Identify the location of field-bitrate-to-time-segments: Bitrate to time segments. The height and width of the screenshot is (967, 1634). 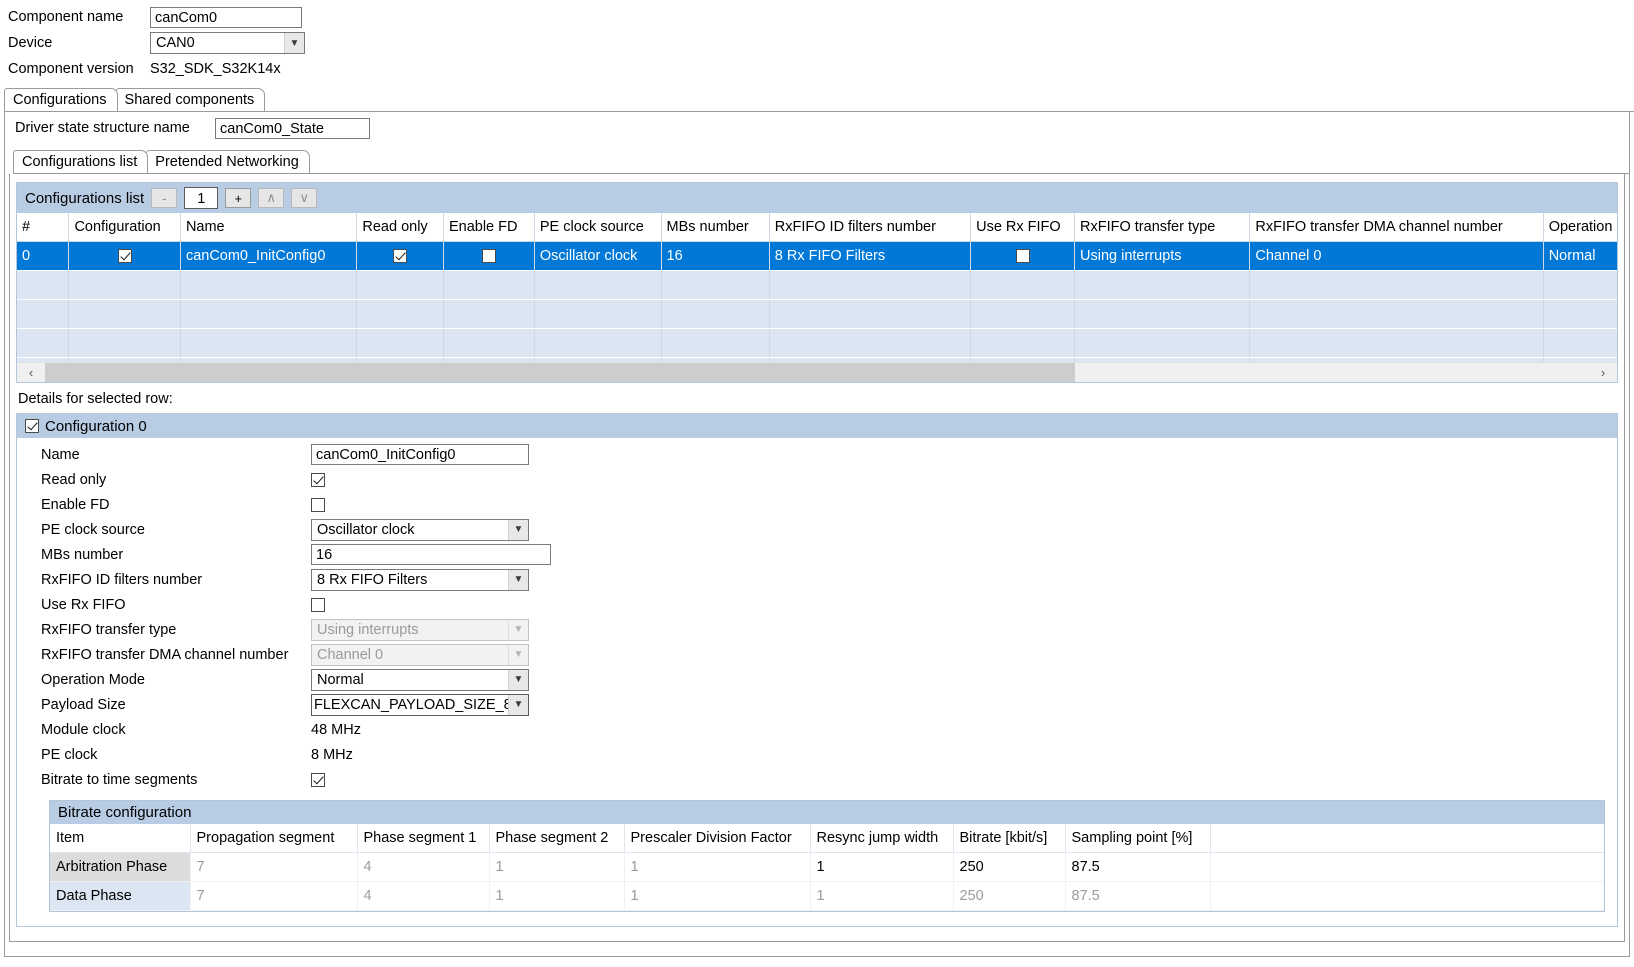
(817, 779).